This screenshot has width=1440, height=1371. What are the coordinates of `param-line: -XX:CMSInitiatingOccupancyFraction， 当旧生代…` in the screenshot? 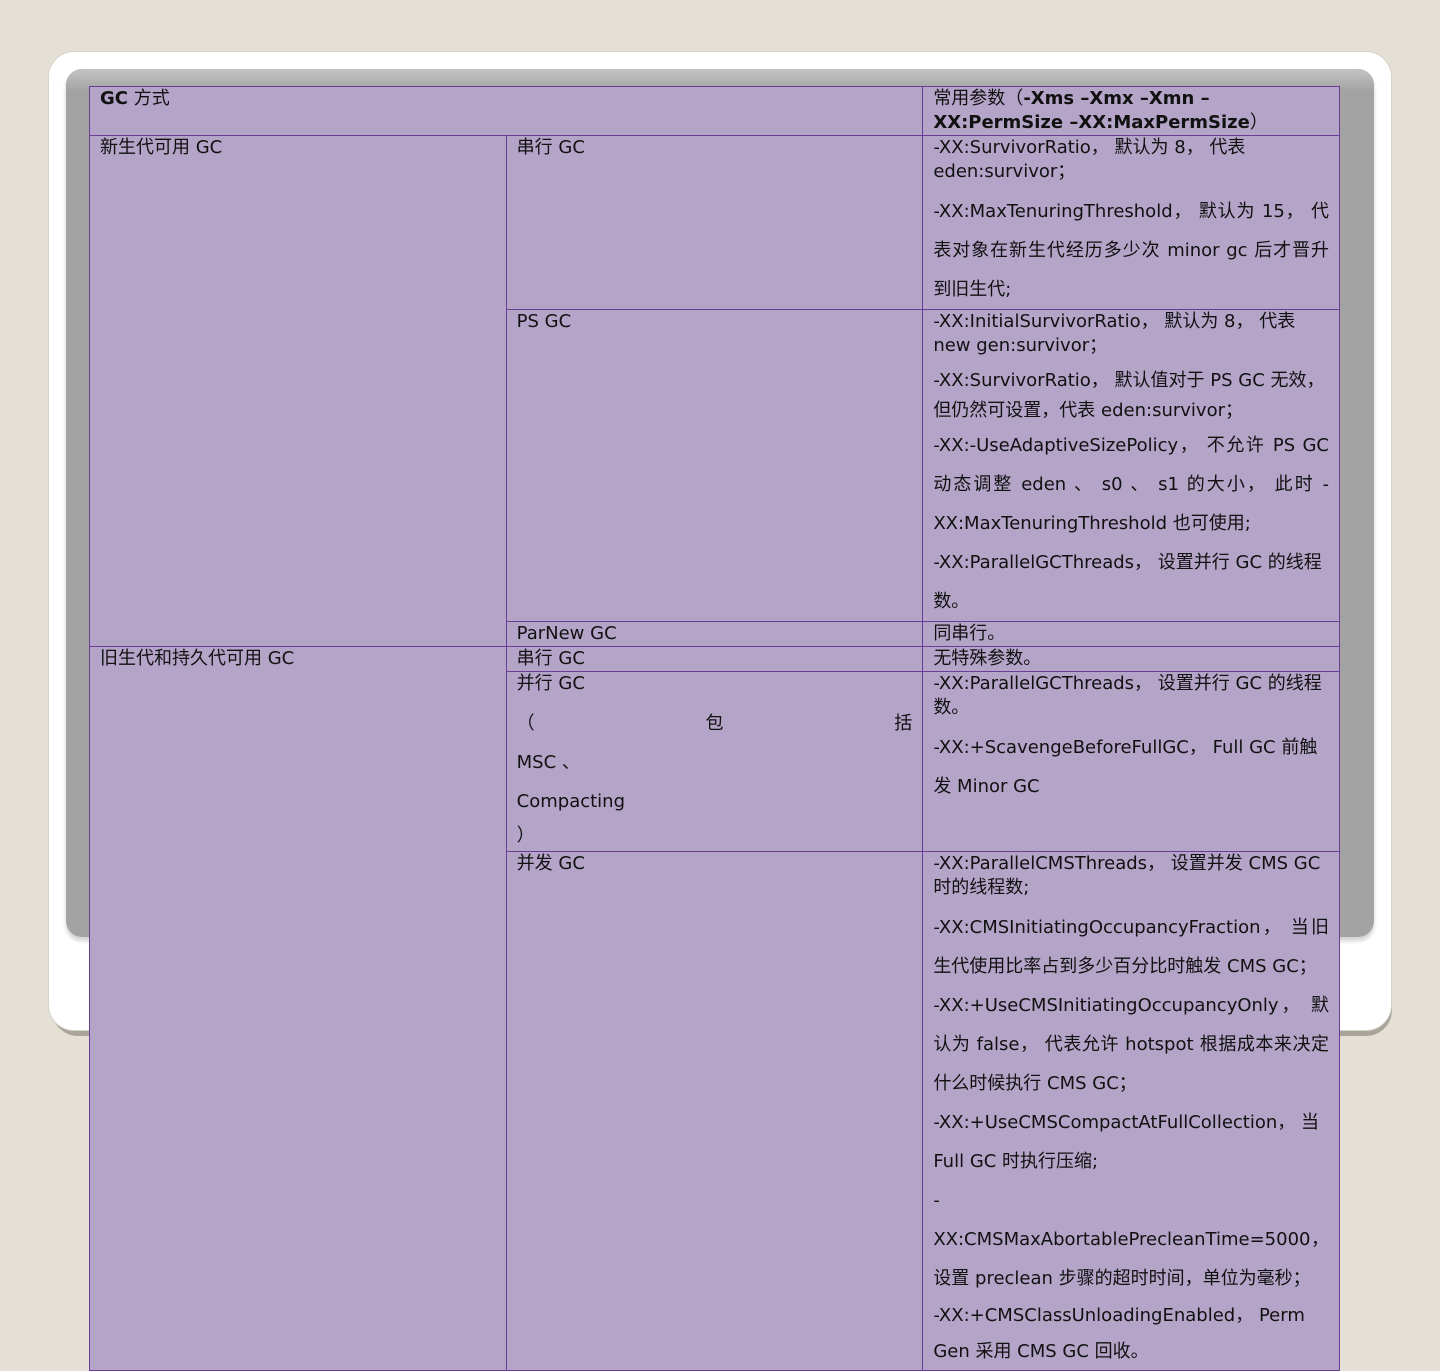 It's located at (1131, 947).